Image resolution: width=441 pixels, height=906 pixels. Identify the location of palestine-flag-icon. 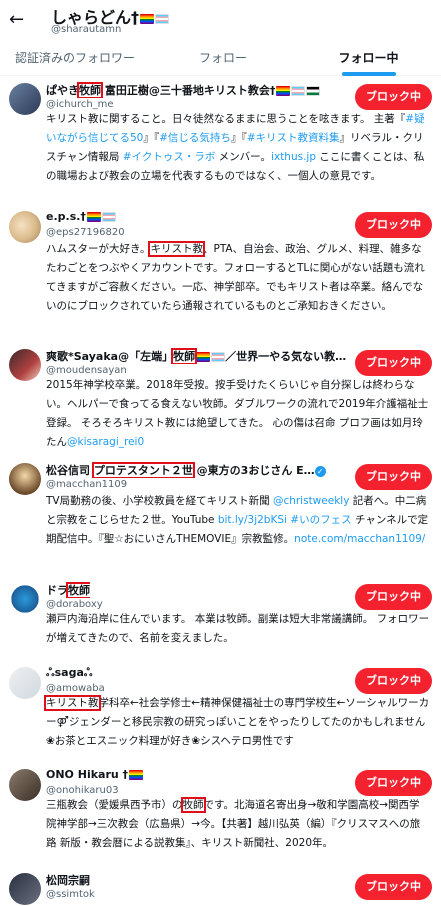
(313, 91).